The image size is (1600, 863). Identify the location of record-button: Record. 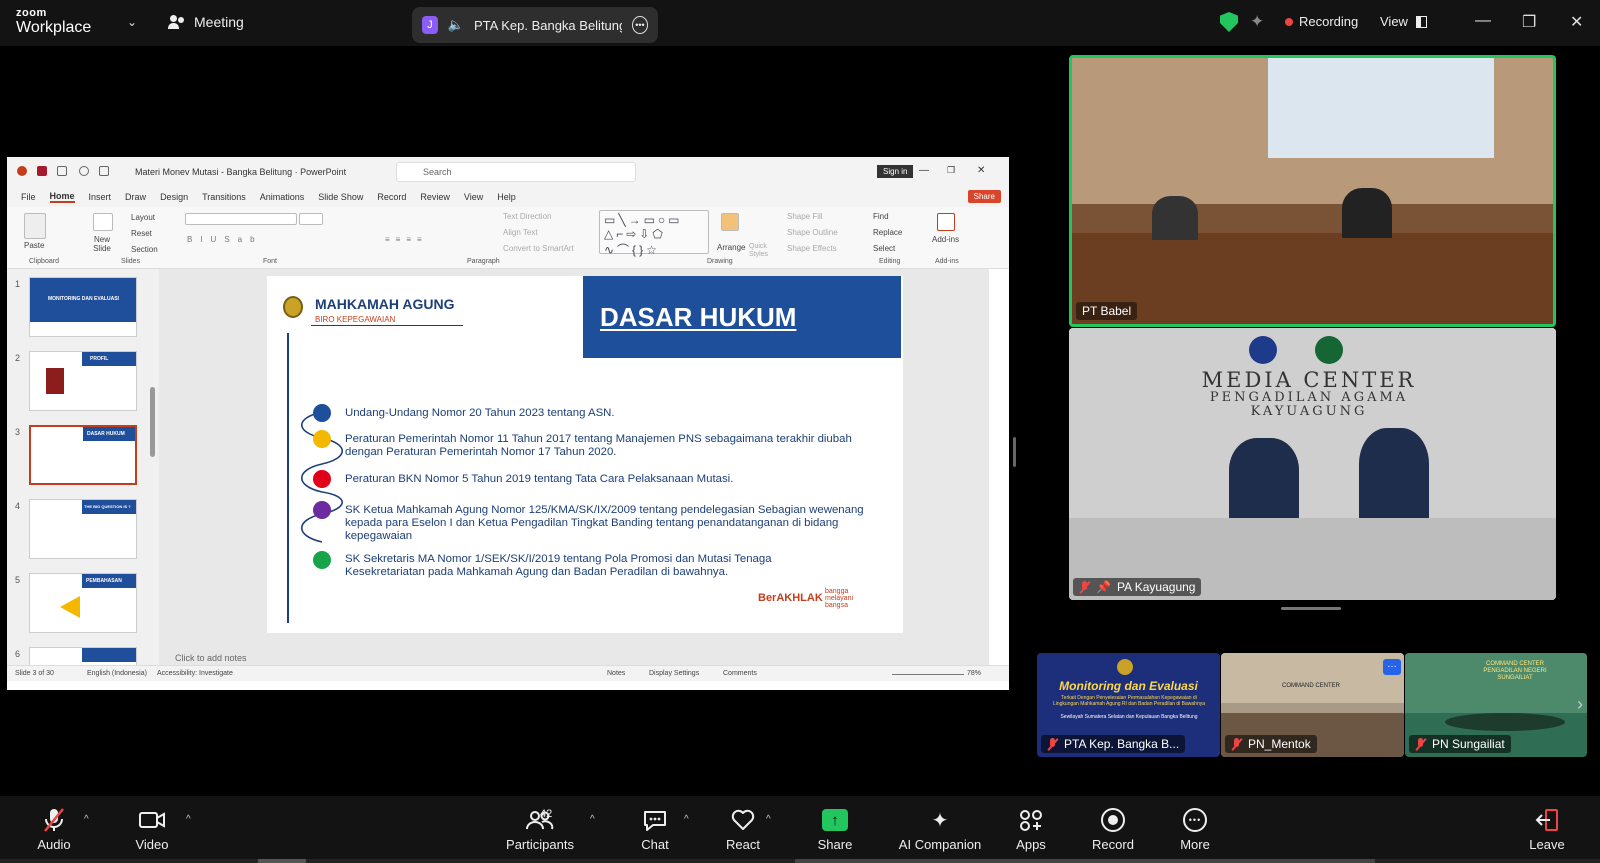
(1113, 829).